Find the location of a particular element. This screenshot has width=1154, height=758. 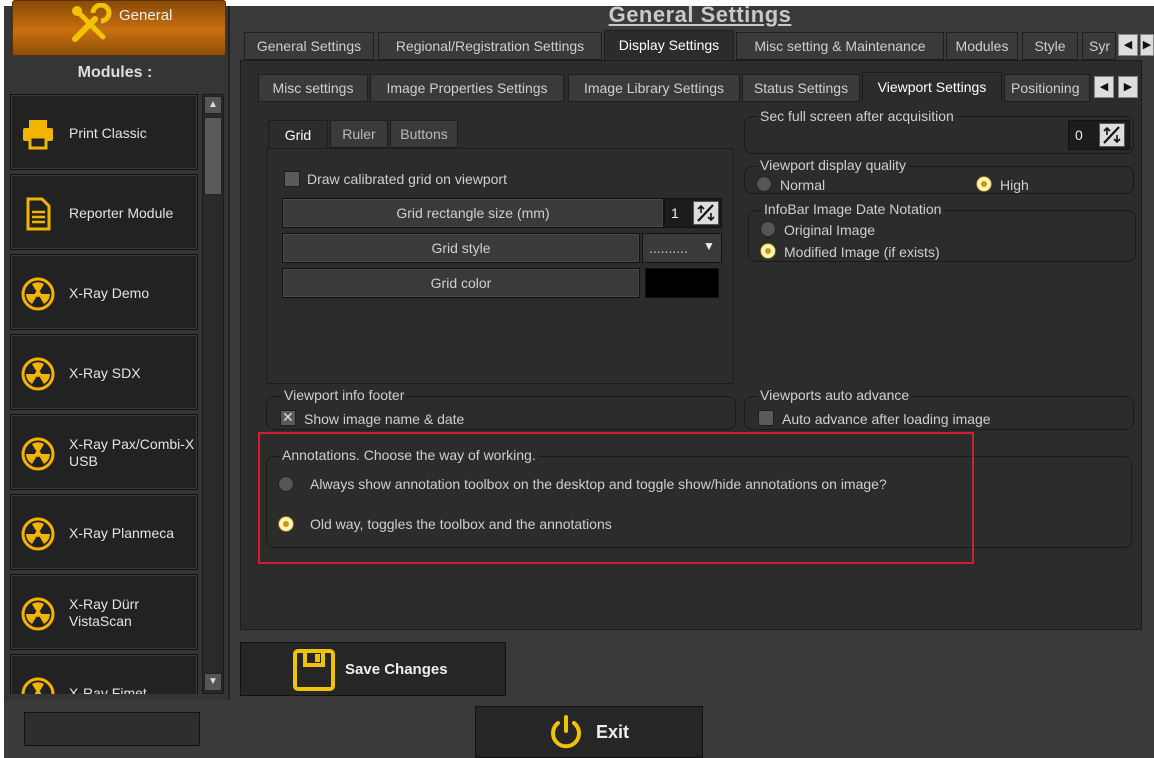

fullscreen-value: 0 is located at coordinates (1079, 135).